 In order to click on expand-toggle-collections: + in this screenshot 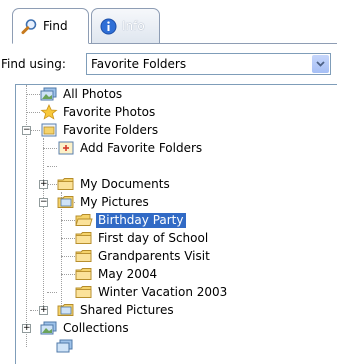, I will do `click(26, 328)`.